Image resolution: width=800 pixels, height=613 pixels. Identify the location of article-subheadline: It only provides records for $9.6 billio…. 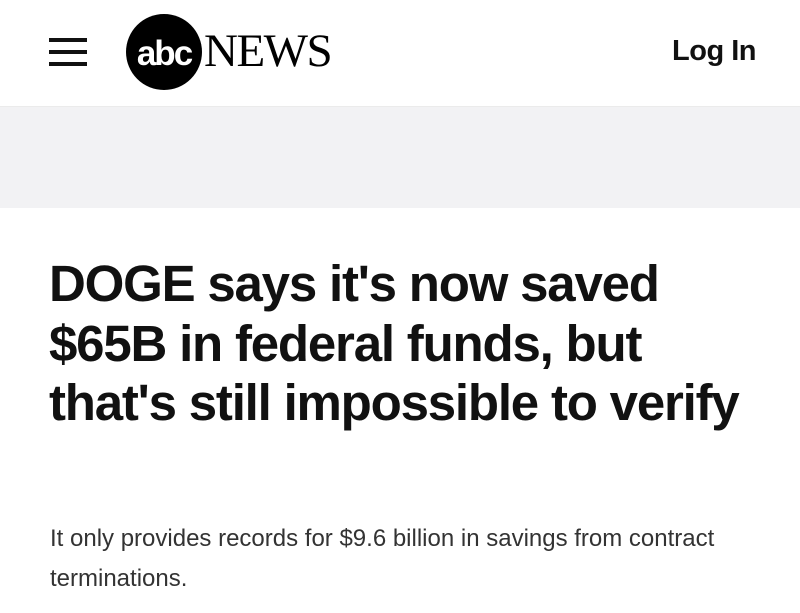
(382, 558).